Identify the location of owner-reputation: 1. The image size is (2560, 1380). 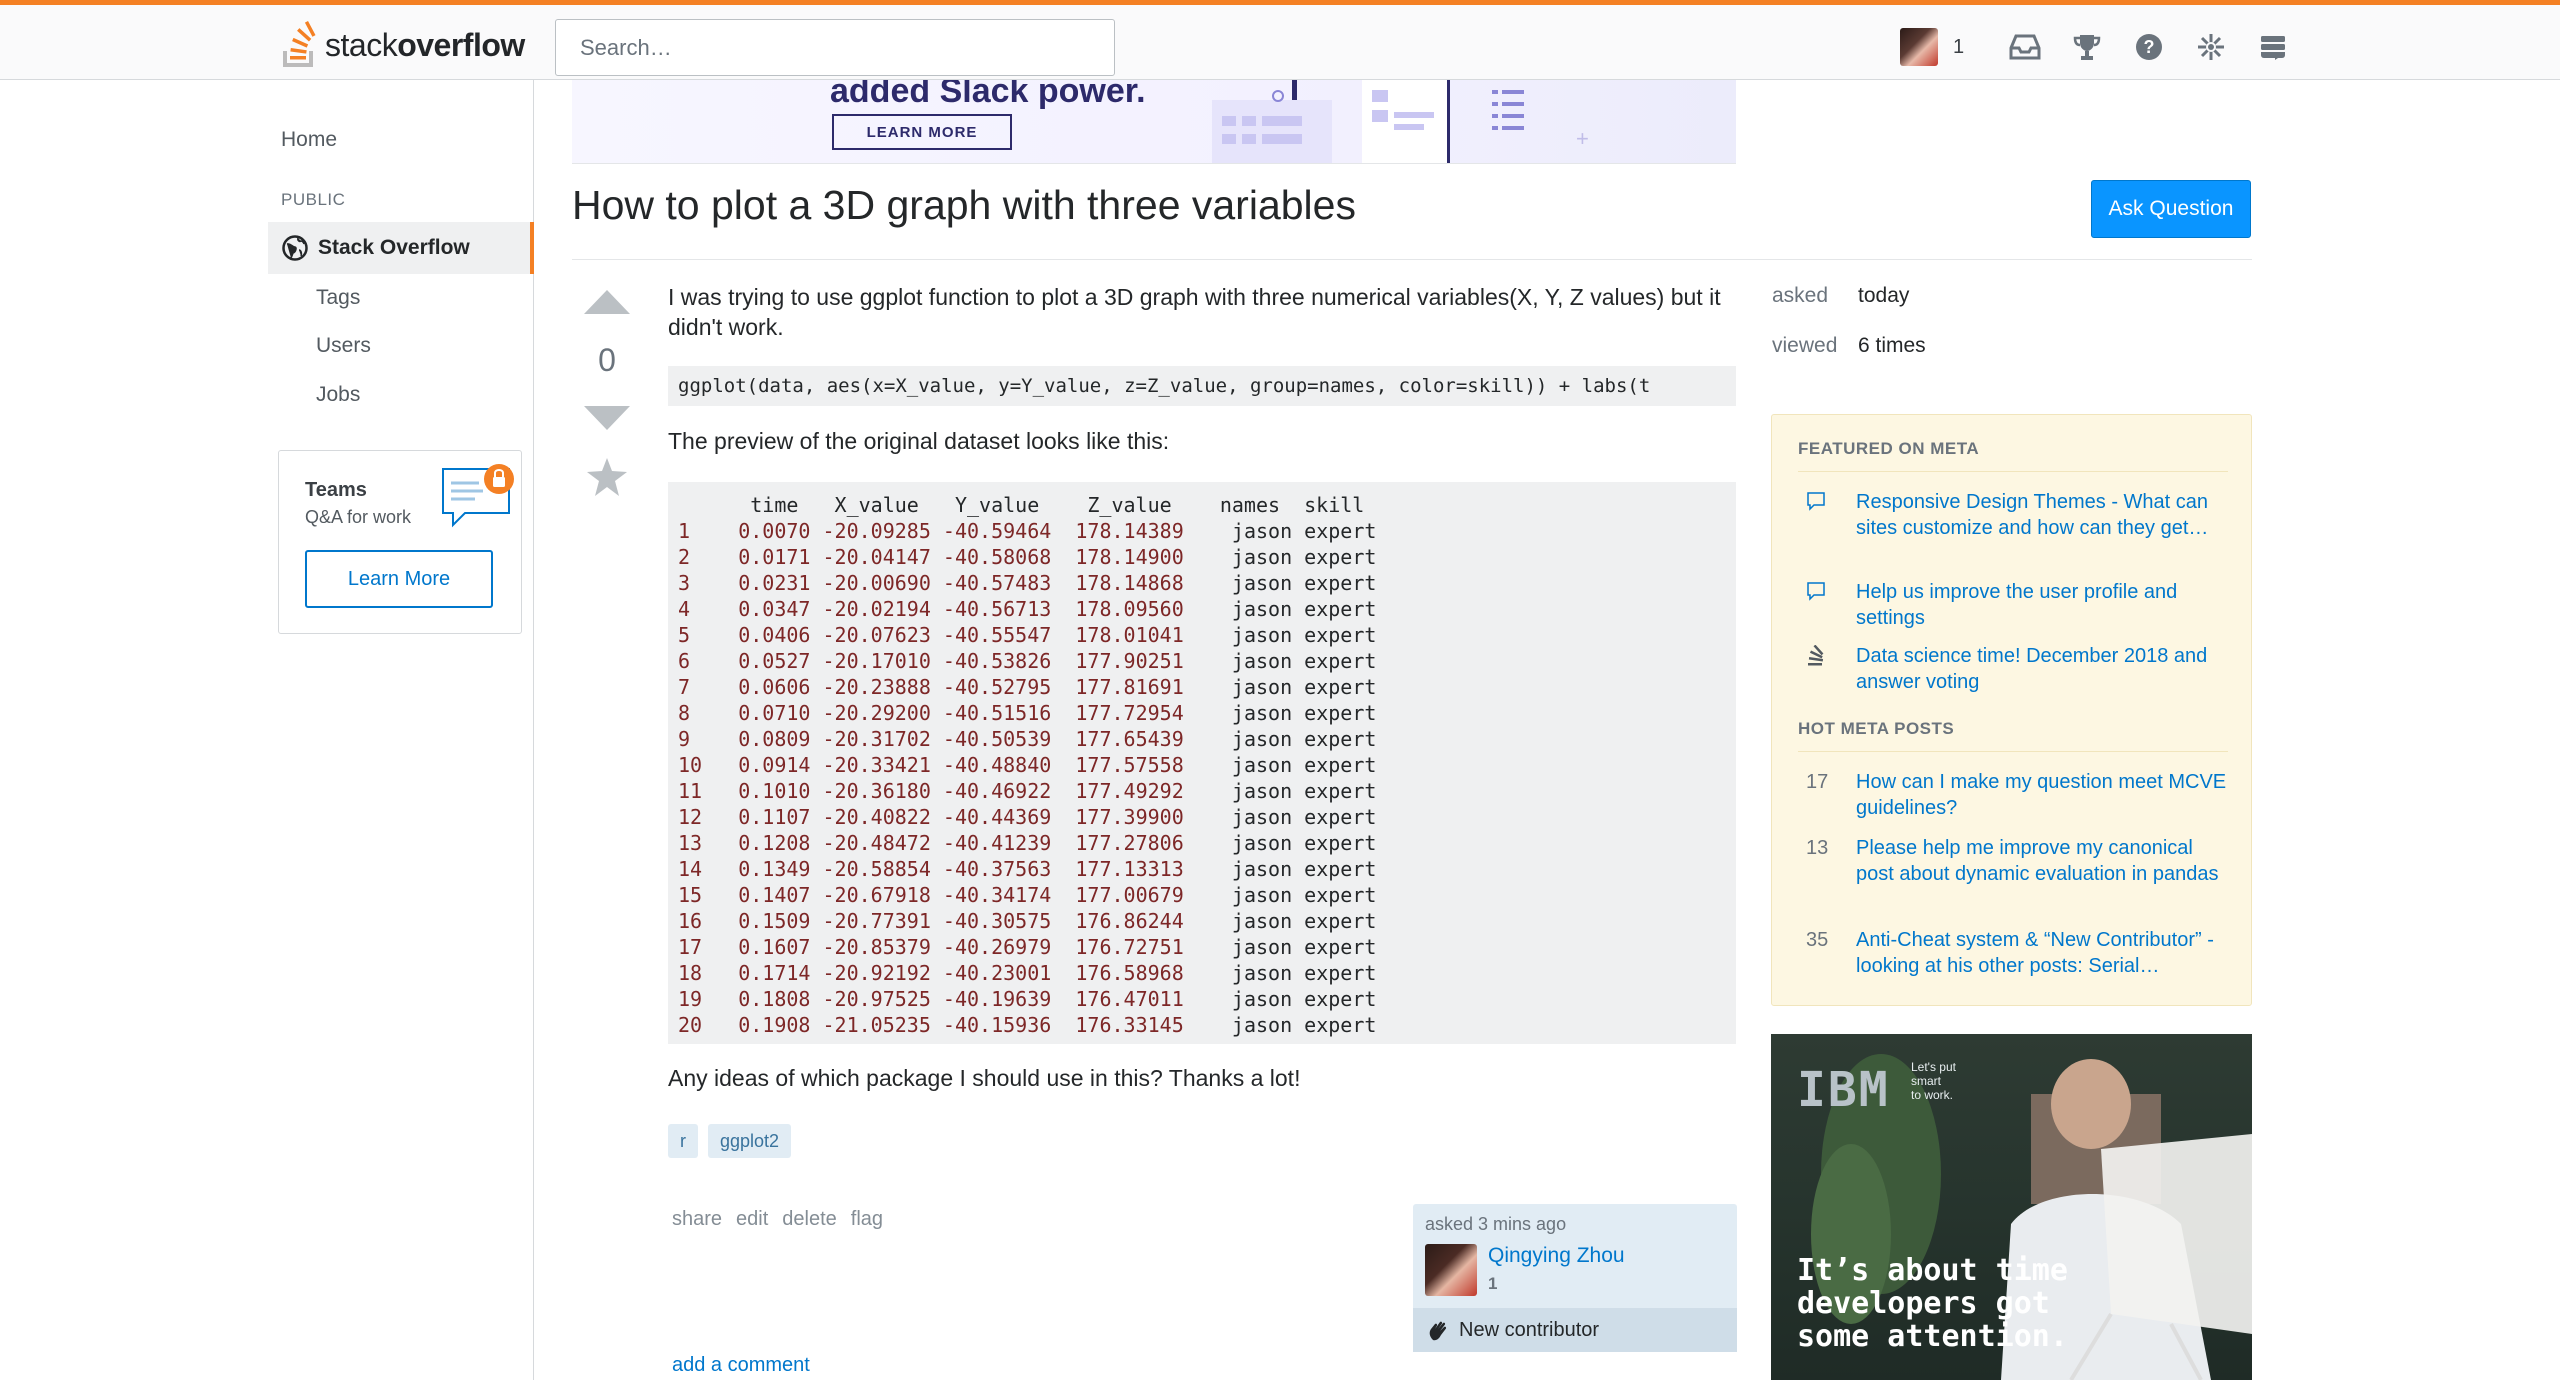
(1493, 1283).